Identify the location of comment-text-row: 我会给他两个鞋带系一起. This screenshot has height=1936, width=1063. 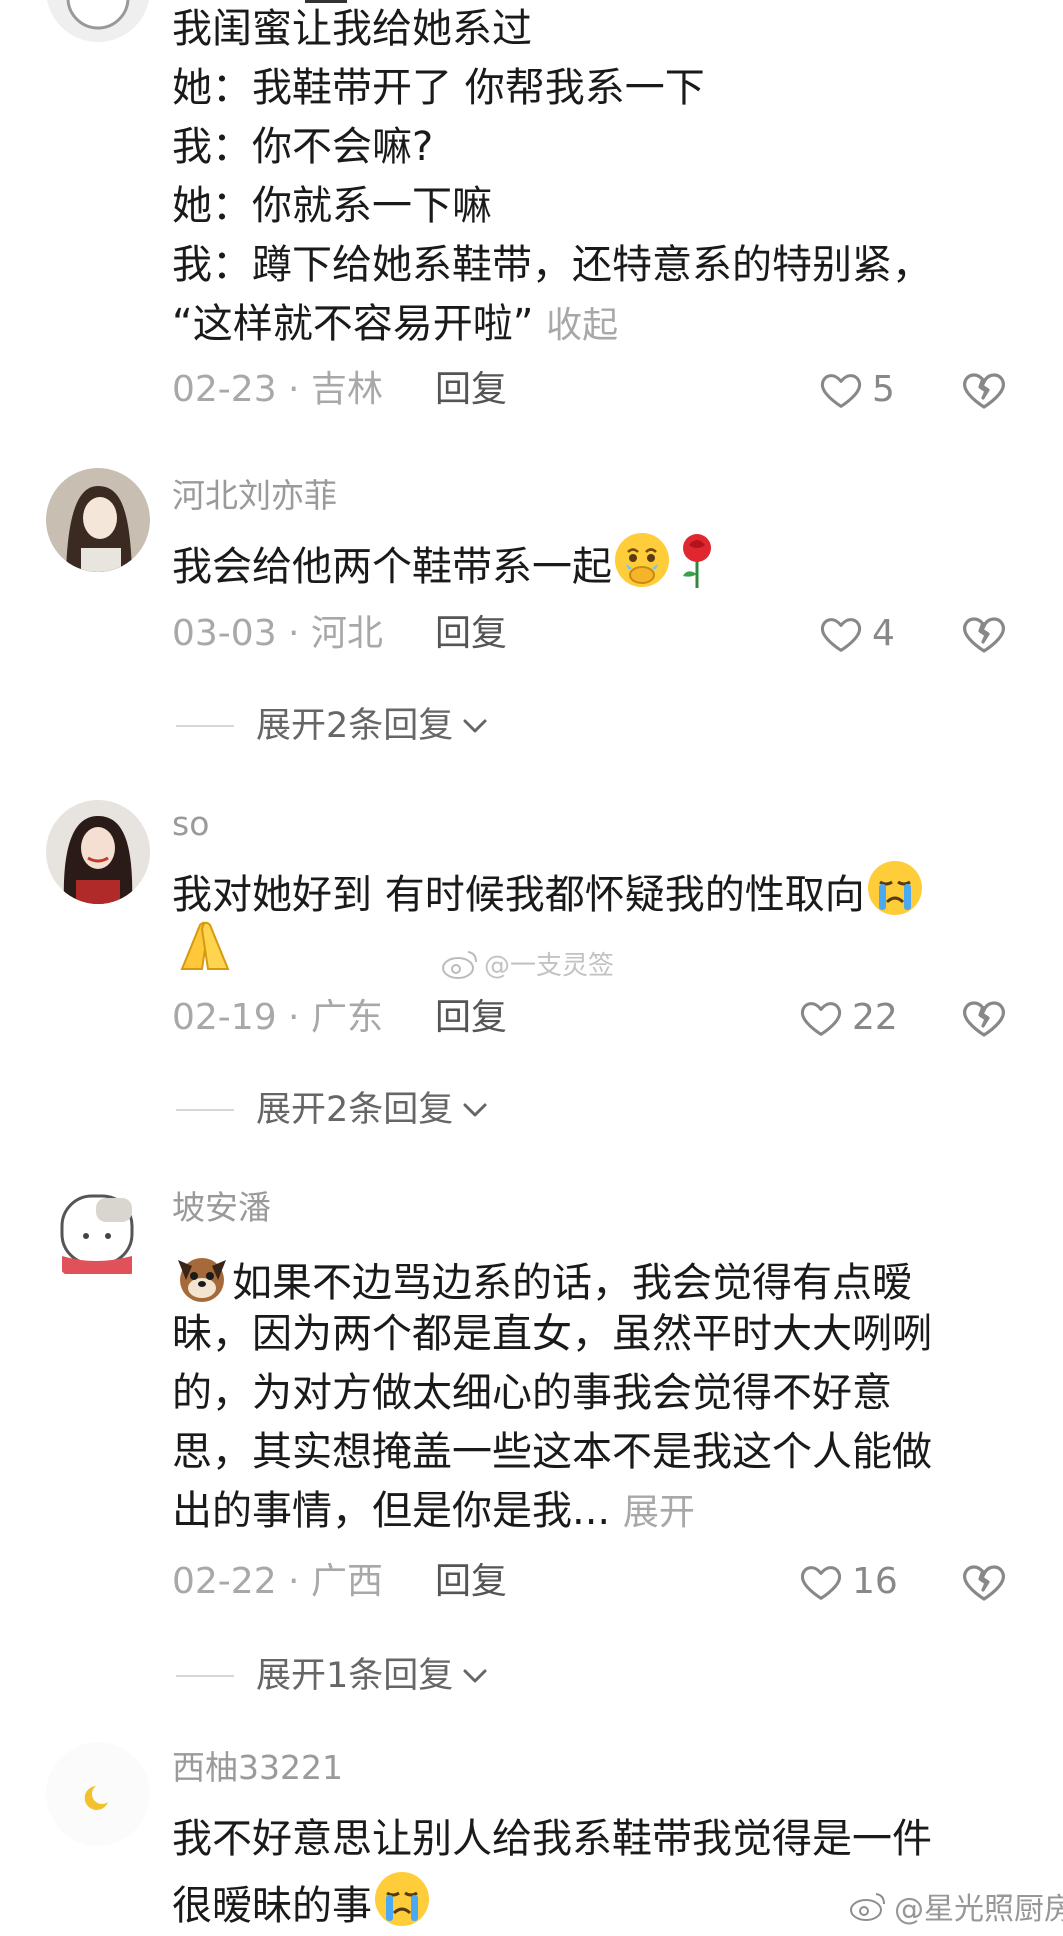
(447, 563).